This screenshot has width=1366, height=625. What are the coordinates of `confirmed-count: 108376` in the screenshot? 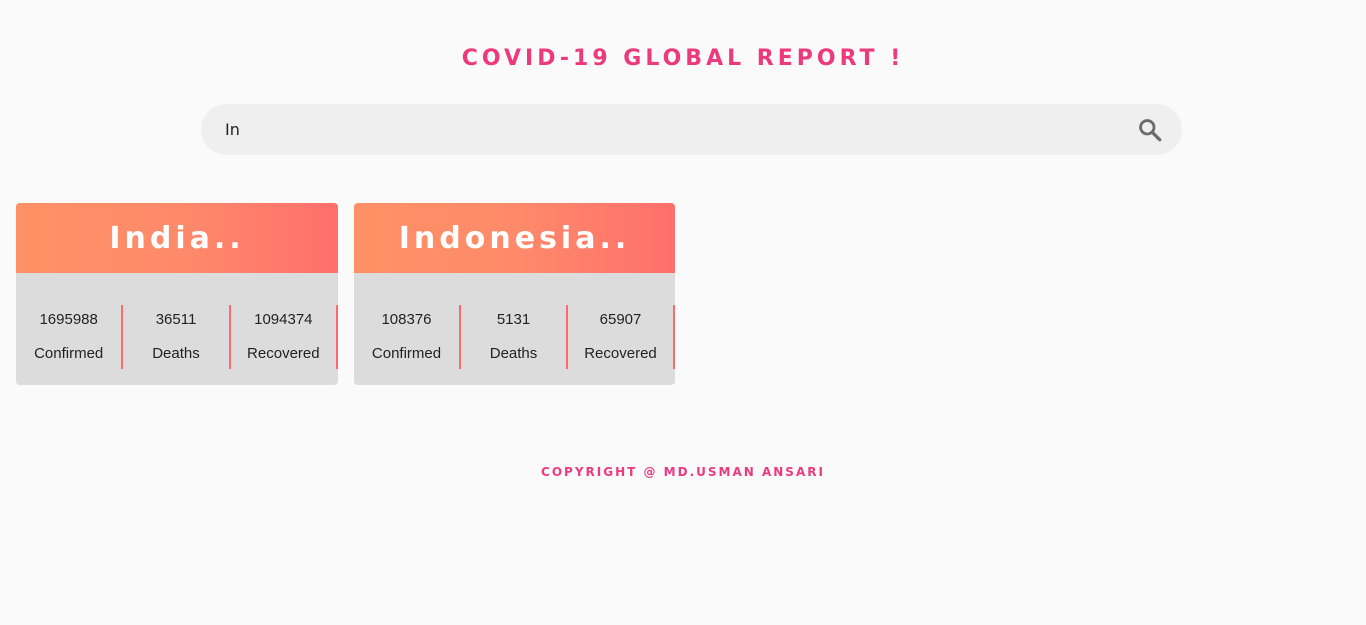 It's located at (406, 319).